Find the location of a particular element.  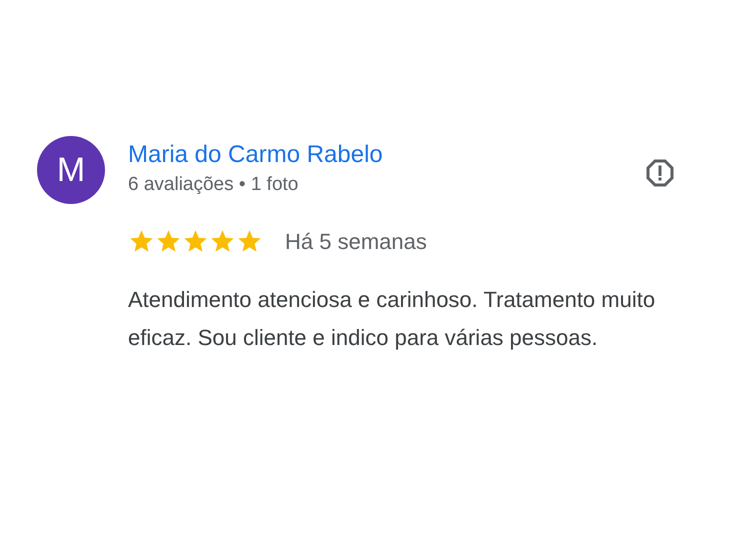

avatar: M is located at coordinates (71, 170).